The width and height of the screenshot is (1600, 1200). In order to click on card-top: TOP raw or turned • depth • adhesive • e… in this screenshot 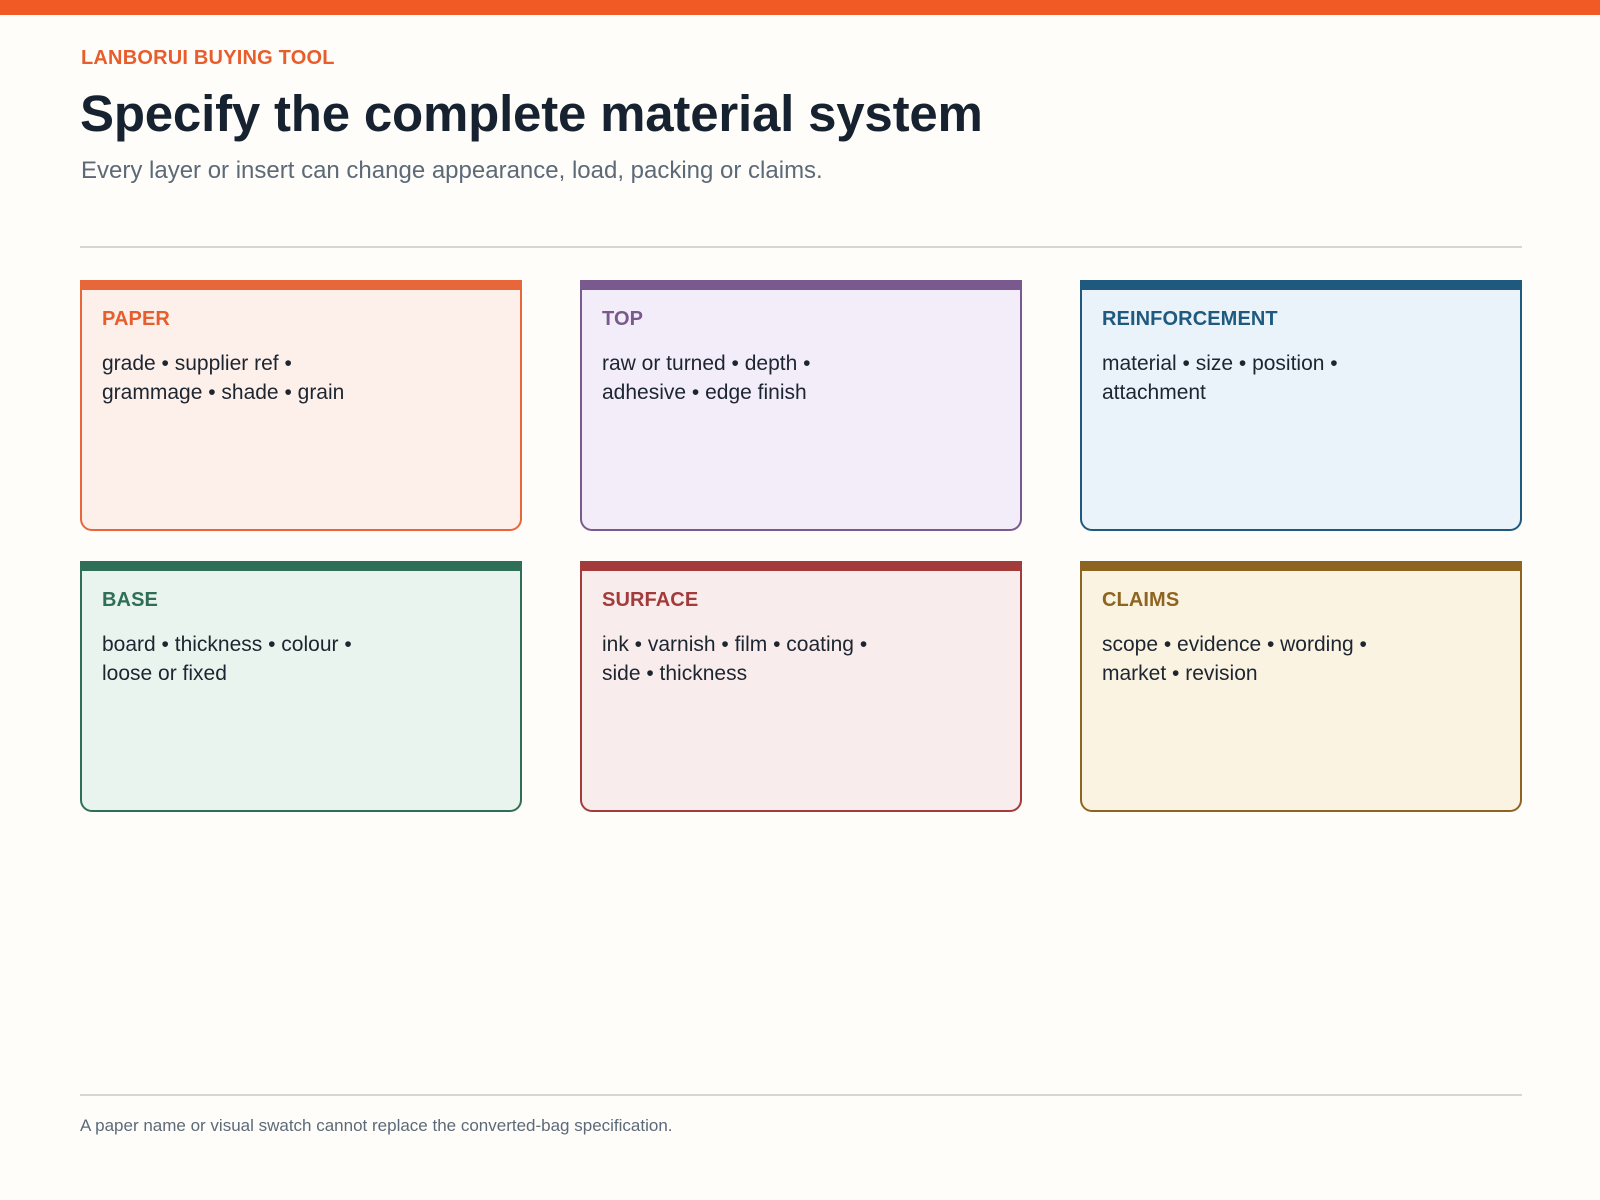, I will do `click(801, 405)`.